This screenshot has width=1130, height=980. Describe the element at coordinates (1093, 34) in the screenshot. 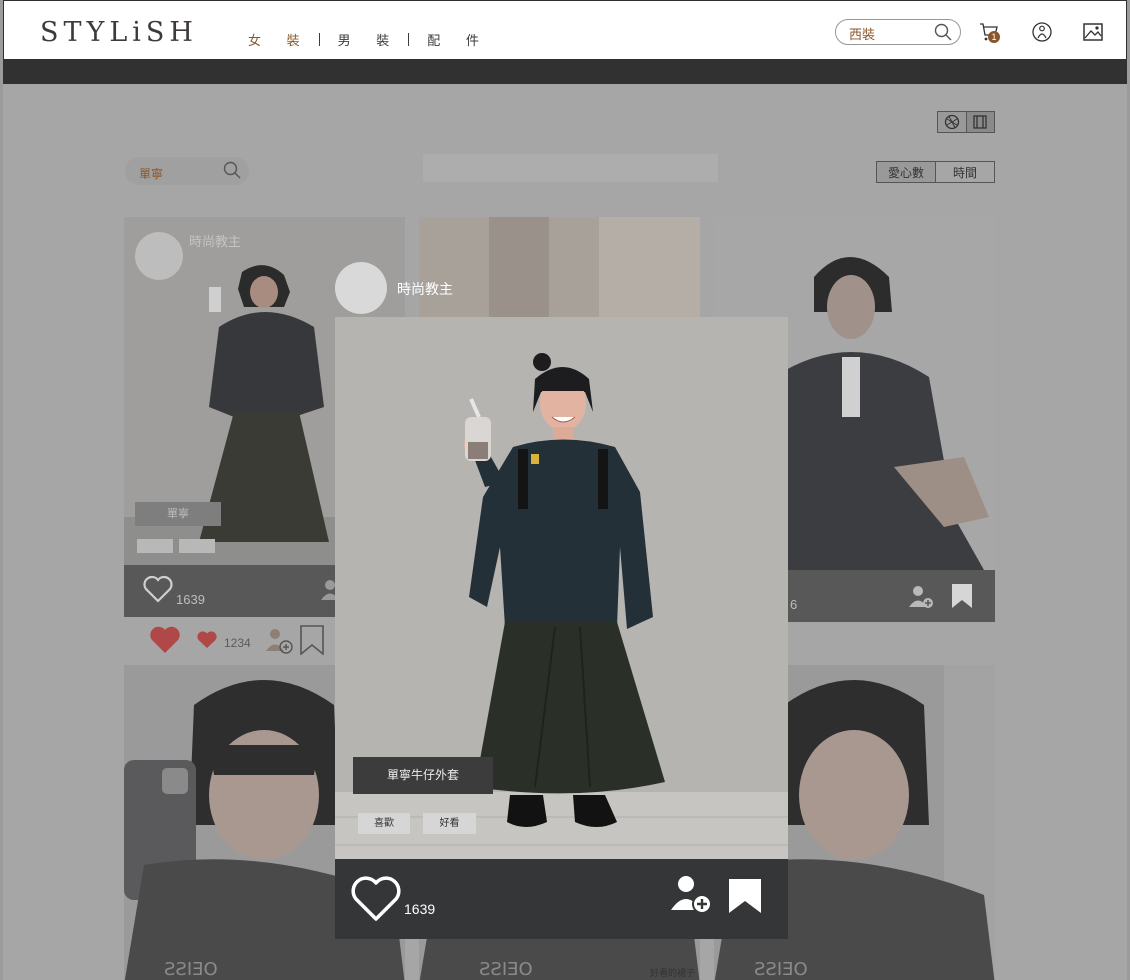

I see `image-upload-icon` at that location.